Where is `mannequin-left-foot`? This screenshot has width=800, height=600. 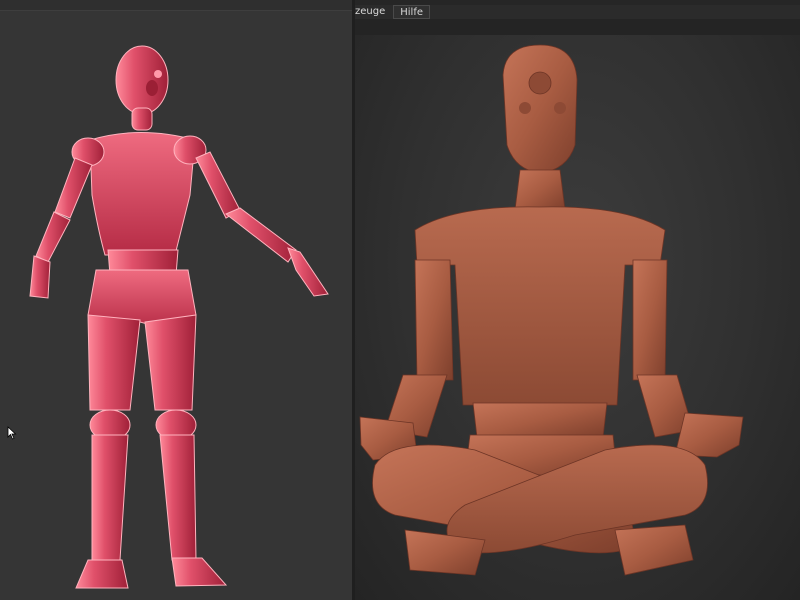
mannequin-left-foot is located at coordinates (102, 574).